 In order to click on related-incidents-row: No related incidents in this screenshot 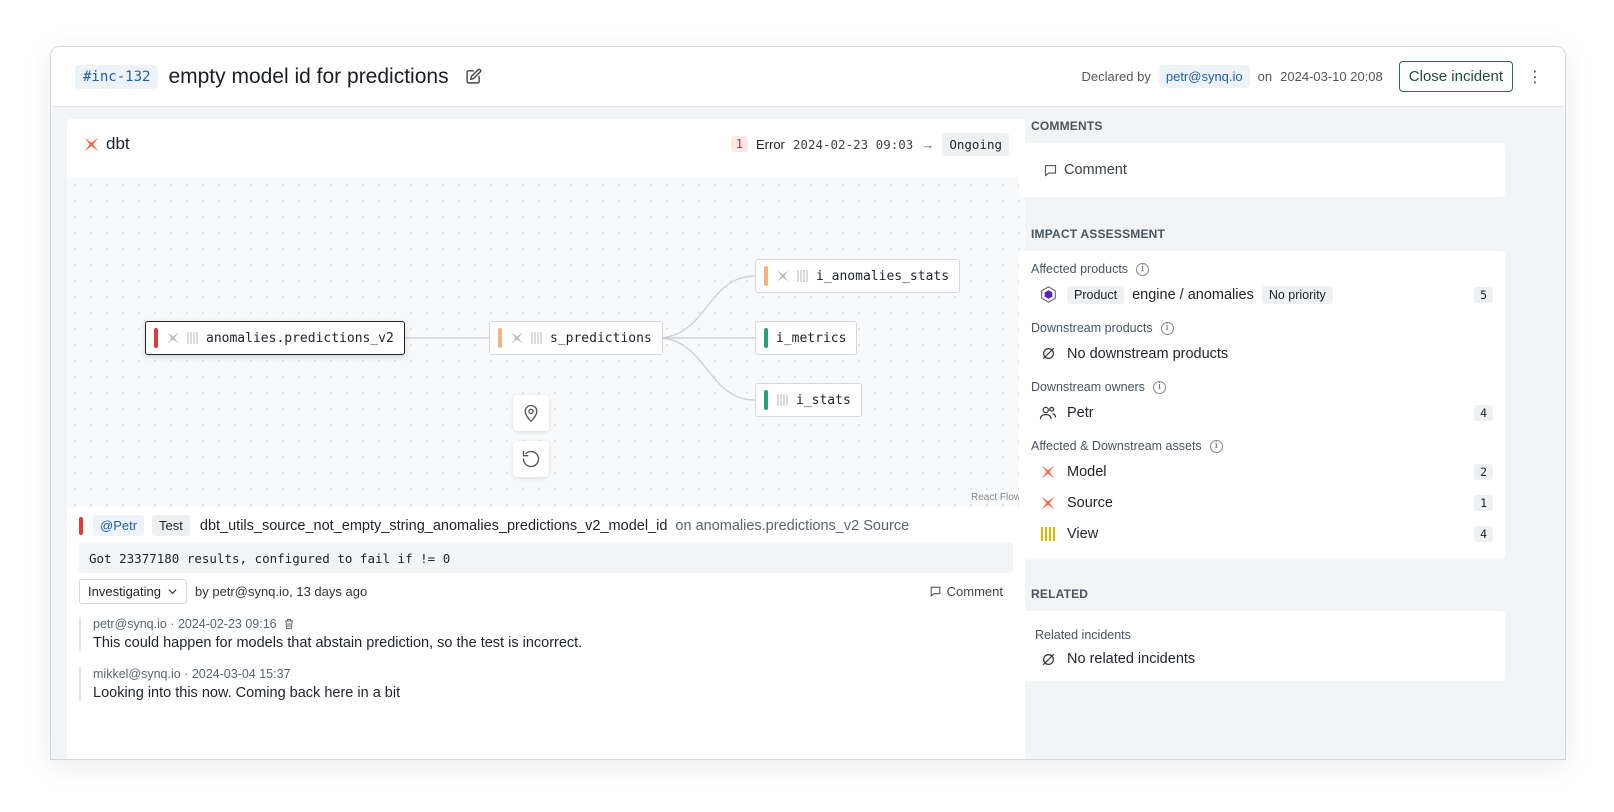, I will do `click(1262, 659)`.